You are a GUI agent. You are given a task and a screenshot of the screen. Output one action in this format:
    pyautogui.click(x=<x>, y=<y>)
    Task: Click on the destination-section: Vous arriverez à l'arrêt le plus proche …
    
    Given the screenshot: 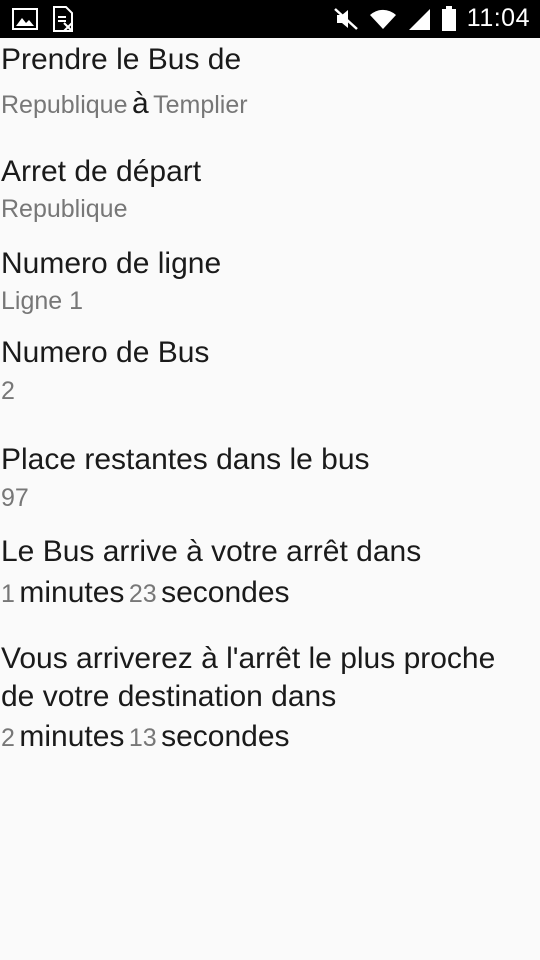 What is the action you would take?
    pyautogui.click(x=268, y=700)
    